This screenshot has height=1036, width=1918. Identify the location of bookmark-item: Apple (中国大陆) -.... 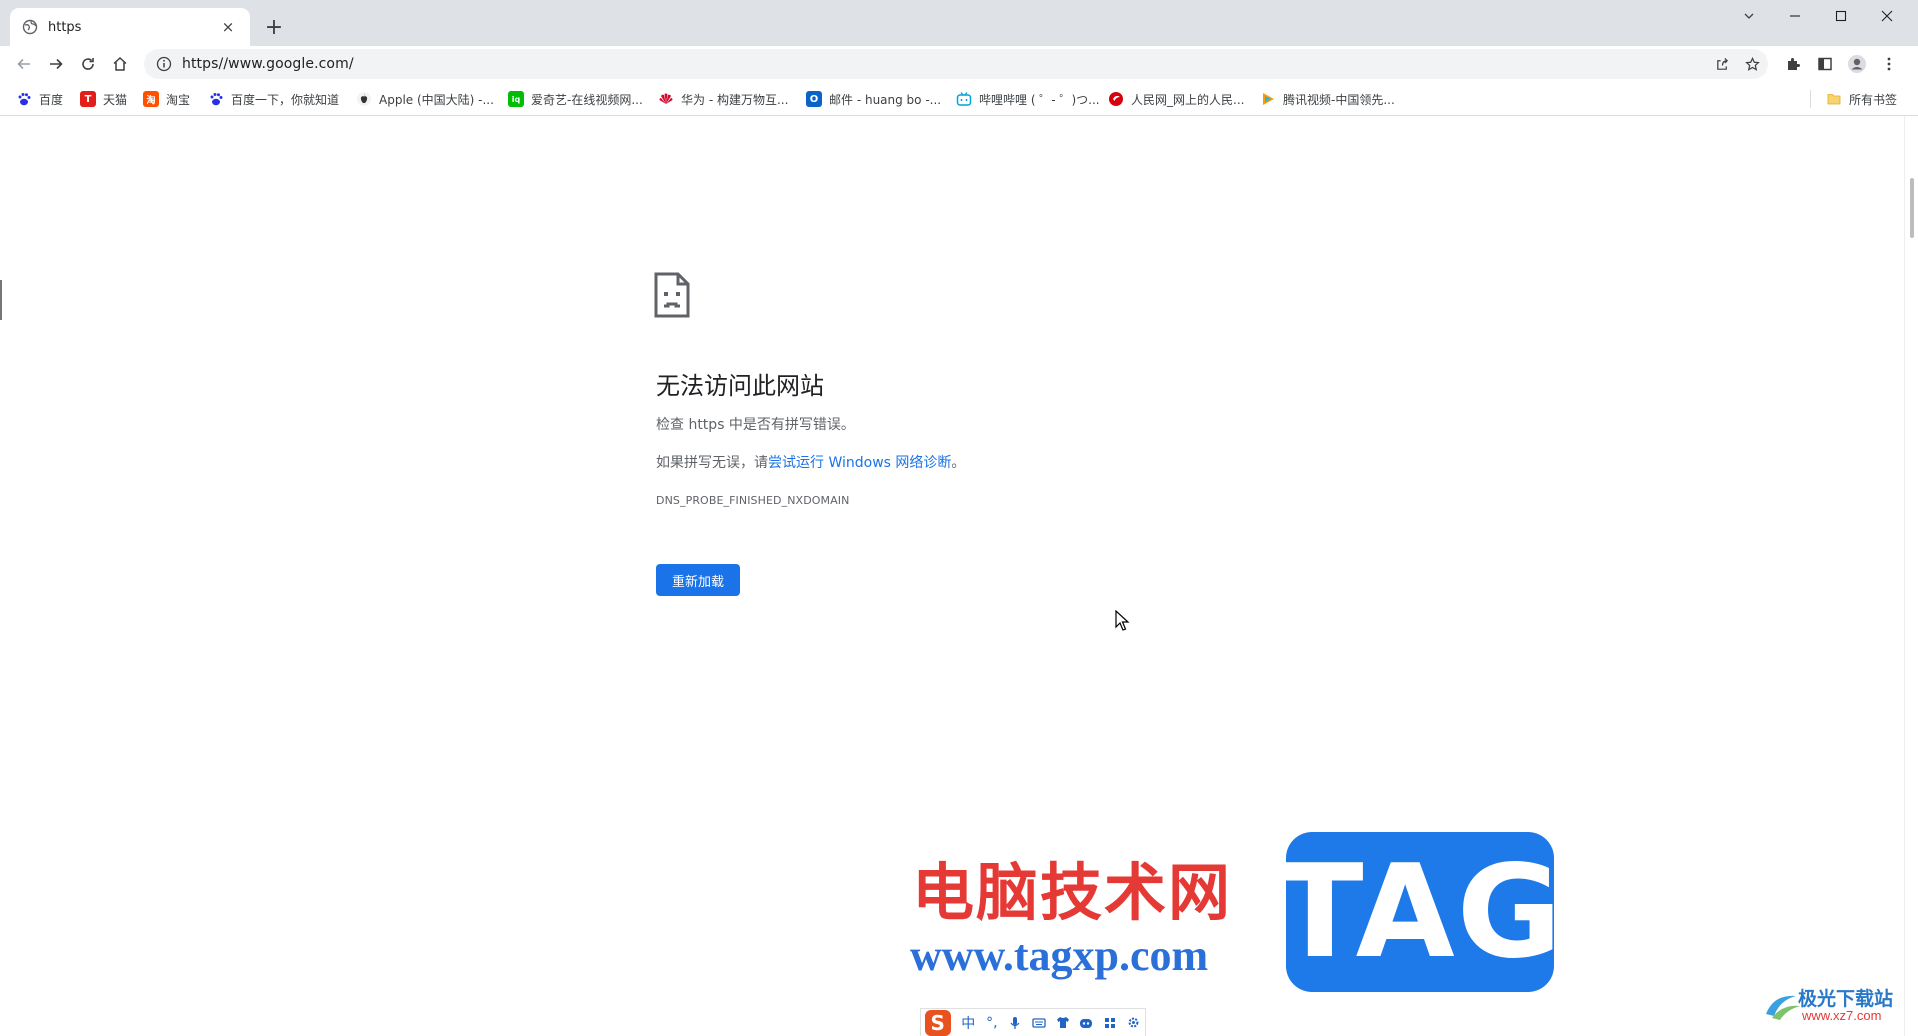
(425, 99).